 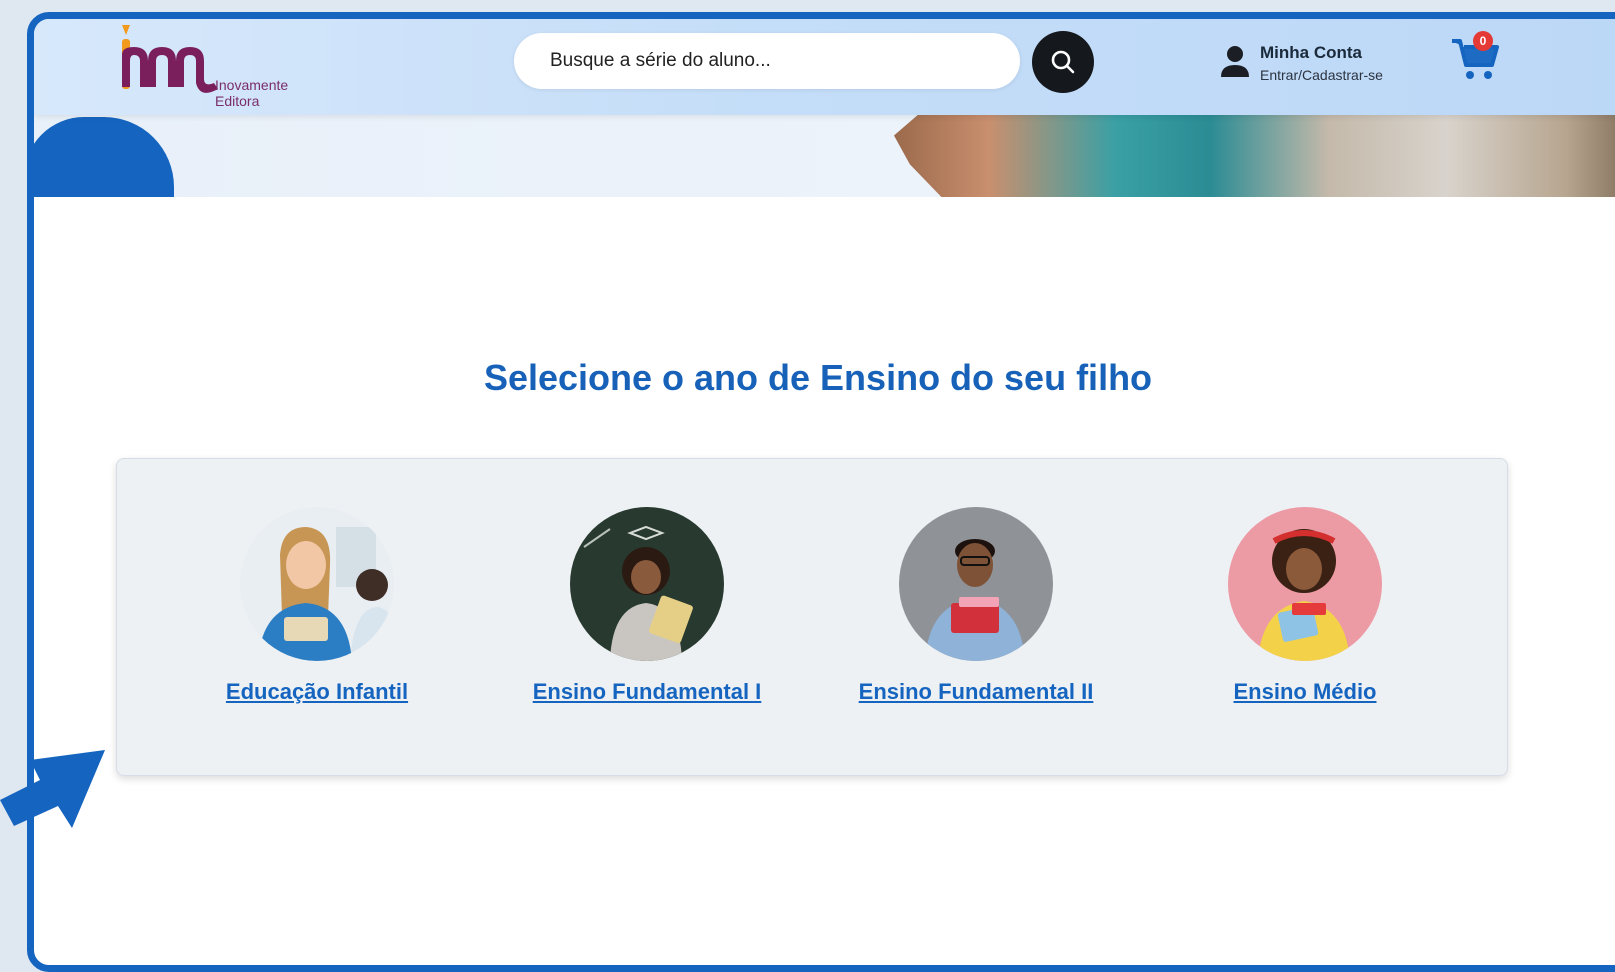 What do you see at coordinates (237, 101) in the screenshot?
I see `logo-sub: Editora` at bounding box center [237, 101].